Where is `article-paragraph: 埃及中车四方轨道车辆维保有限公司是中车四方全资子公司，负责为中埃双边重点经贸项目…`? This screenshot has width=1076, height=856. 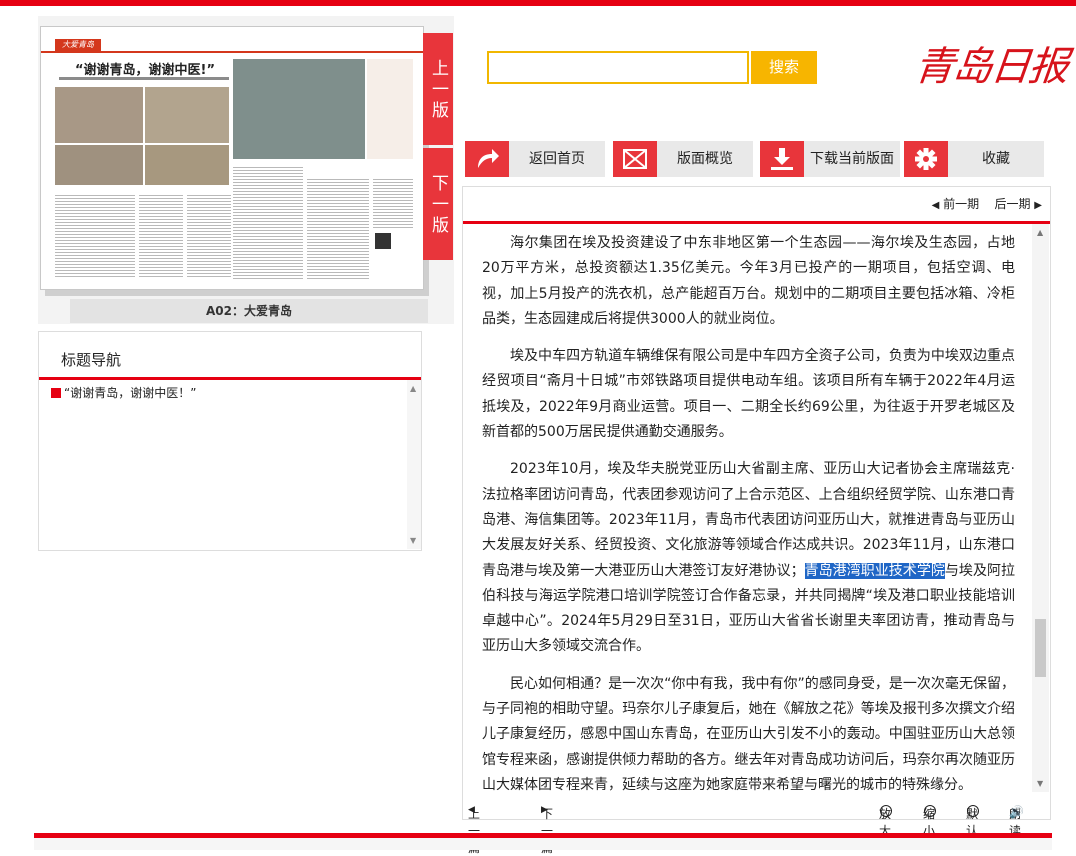 article-paragraph: 埃及中车四方轨道车辆维保有限公司是中车四方全资子公司，负责为中埃双边重点经贸项目… is located at coordinates (748, 394).